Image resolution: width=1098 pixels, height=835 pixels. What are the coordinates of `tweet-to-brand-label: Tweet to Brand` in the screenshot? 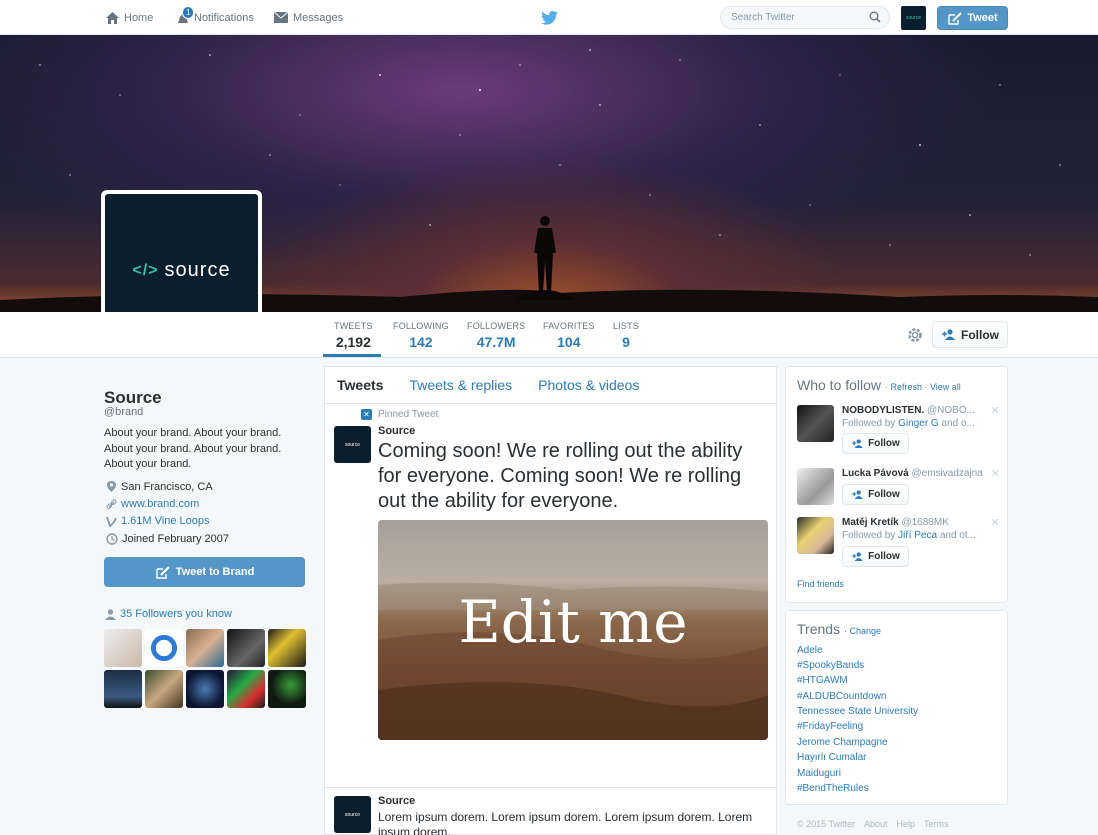 It's located at (215, 572).